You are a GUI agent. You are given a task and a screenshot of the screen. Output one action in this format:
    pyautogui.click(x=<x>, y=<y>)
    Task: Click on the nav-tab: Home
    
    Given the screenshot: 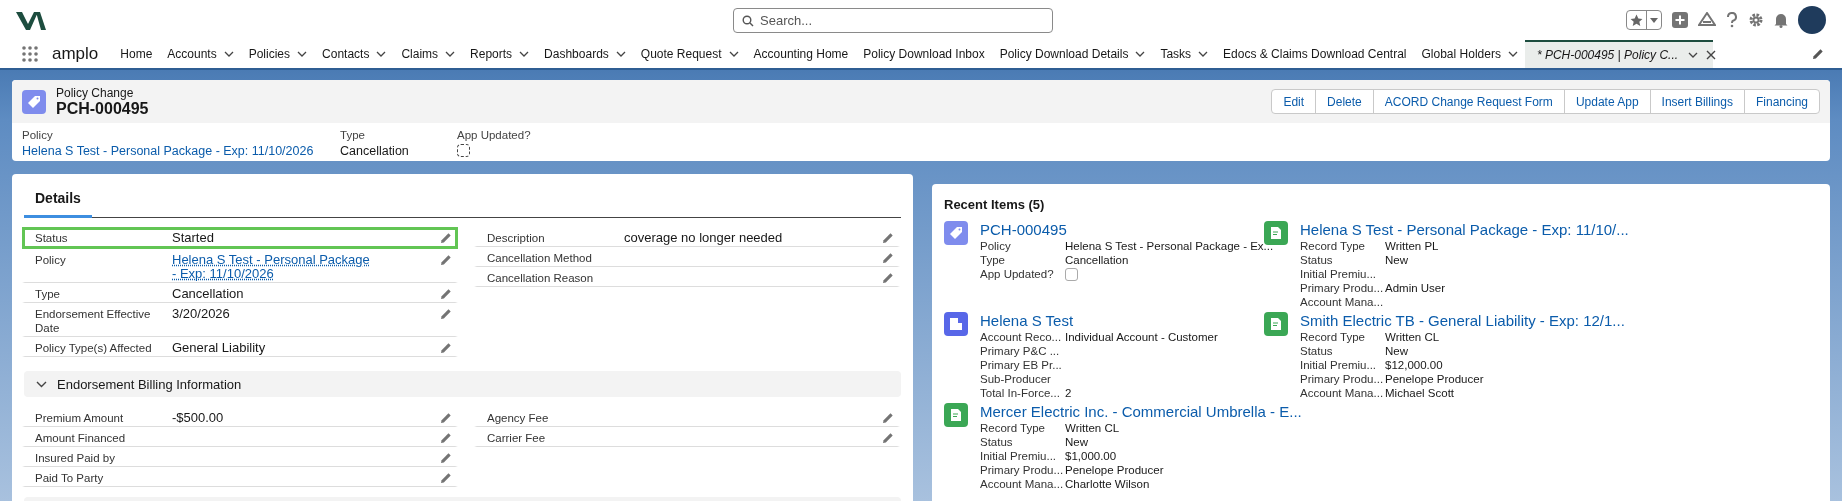 What is the action you would take?
    pyautogui.click(x=136, y=54)
    